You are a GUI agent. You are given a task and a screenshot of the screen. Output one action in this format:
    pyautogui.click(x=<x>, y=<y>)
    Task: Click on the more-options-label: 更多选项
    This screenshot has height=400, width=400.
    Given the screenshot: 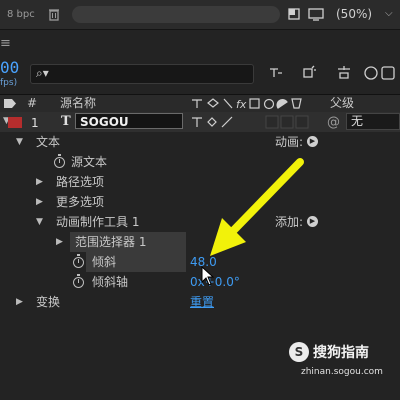 What is the action you would take?
    pyautogui.click(x=80, y=202)
    